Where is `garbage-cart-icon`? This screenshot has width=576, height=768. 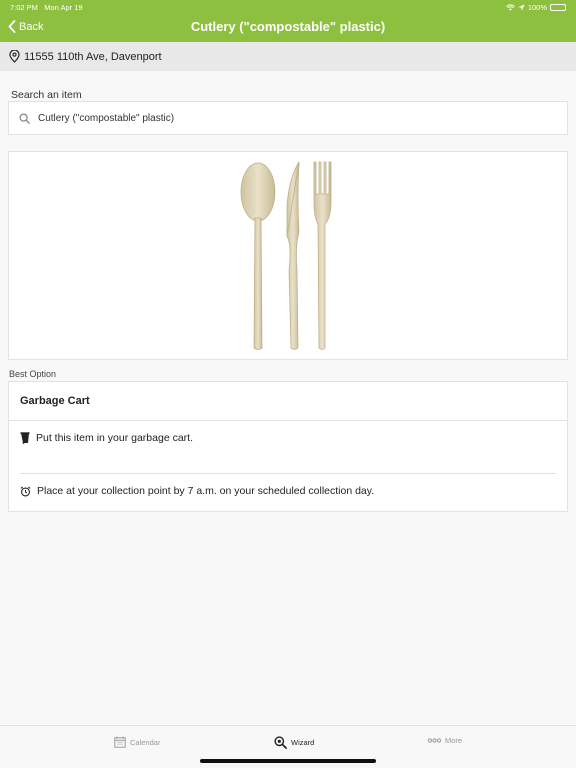 garbage-cart-icon is located at coordinates (25, 438).